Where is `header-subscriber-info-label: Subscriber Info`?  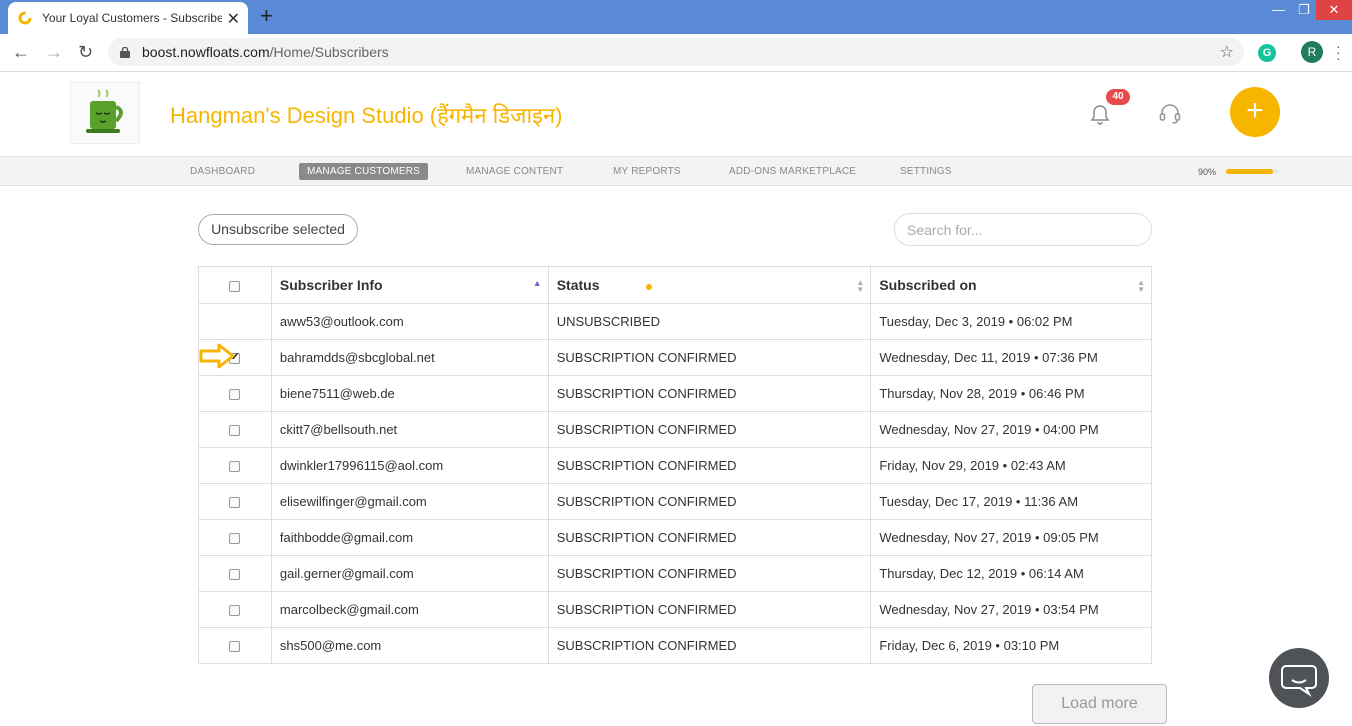
header-subscriber-info-label: Subscriber Info is located at coordinates (331, 285).